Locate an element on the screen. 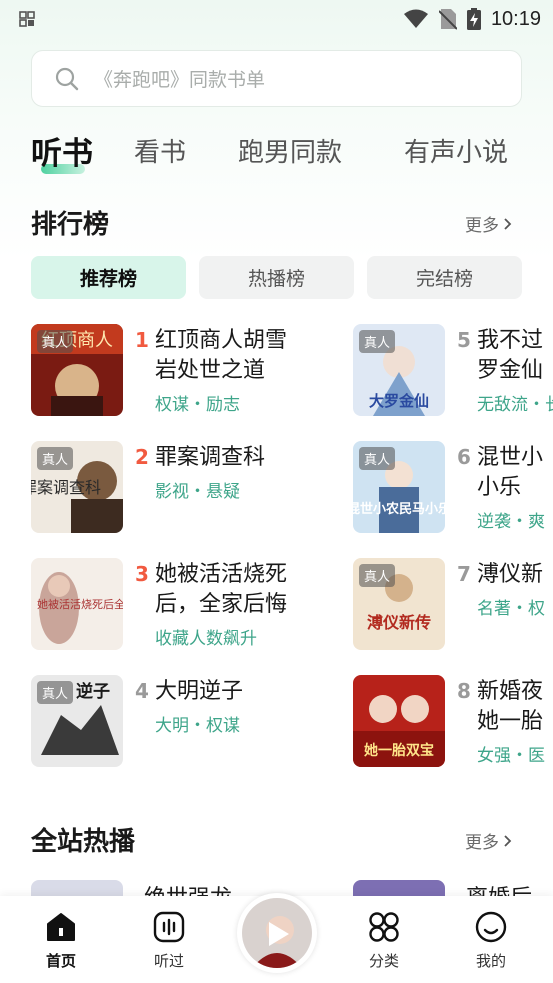 The image size is (553, 983). rank-number: 2 is located at coordinates (142, 457).